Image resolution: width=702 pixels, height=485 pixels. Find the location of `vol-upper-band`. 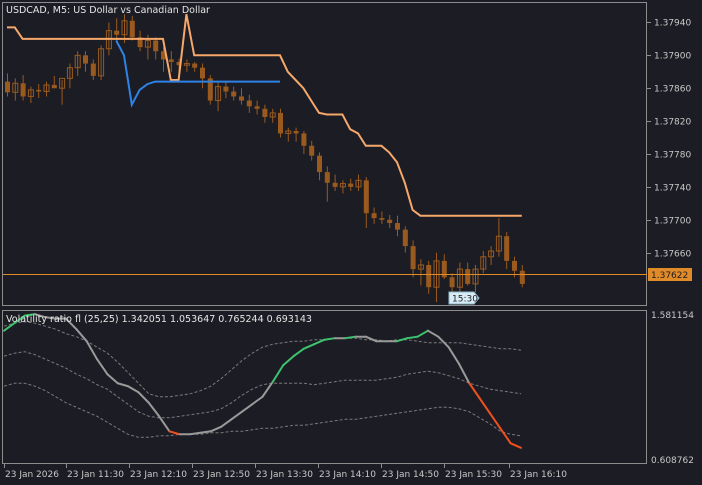

vol-upper-band is located at coordinates (262, 359).